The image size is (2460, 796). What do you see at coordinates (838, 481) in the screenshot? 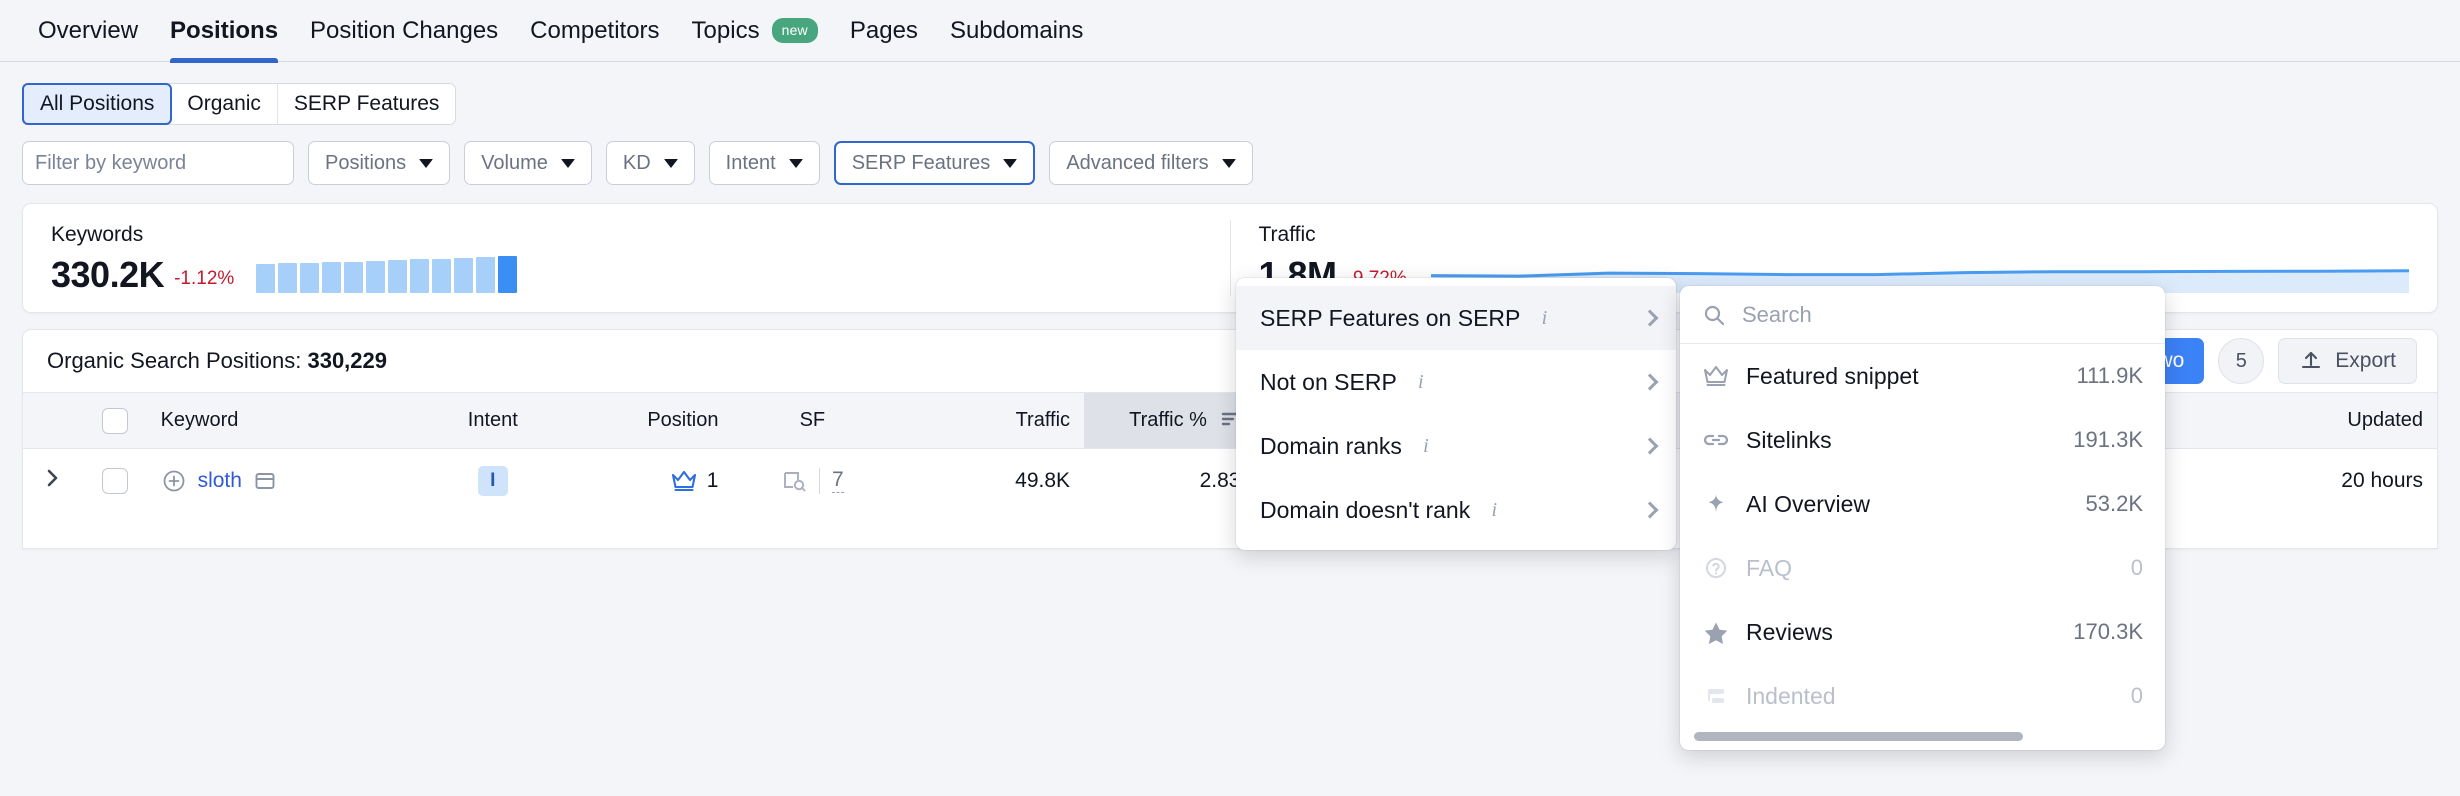
I see `sf-count: 7` at bounding box center [838, 481].